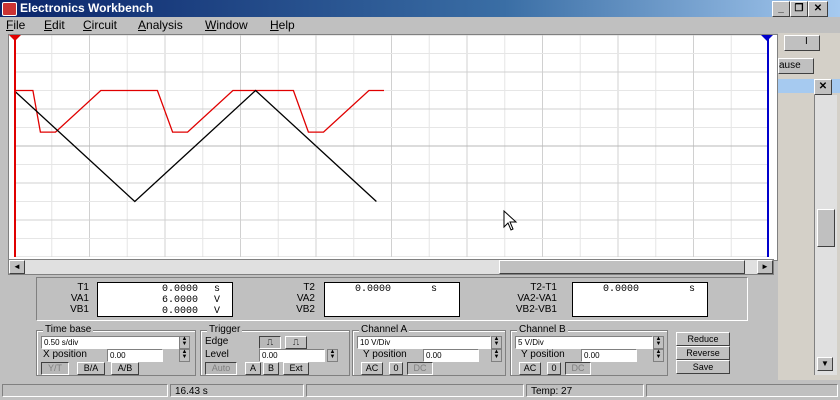 The width and height of the screenshot is (840, 400). What do you see at coordinates (796, 66) in the screenshot?
I see `pause-button: ause` at bounding box center [796, 66].